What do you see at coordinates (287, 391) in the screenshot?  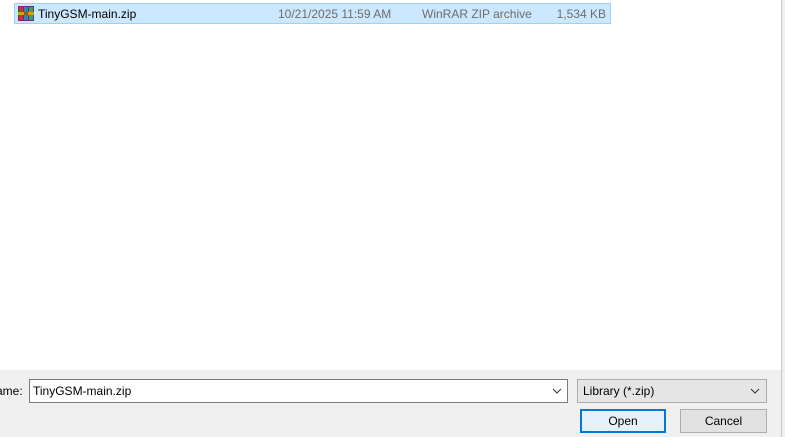 I see `filename-input` at bounding box center [287, 391].